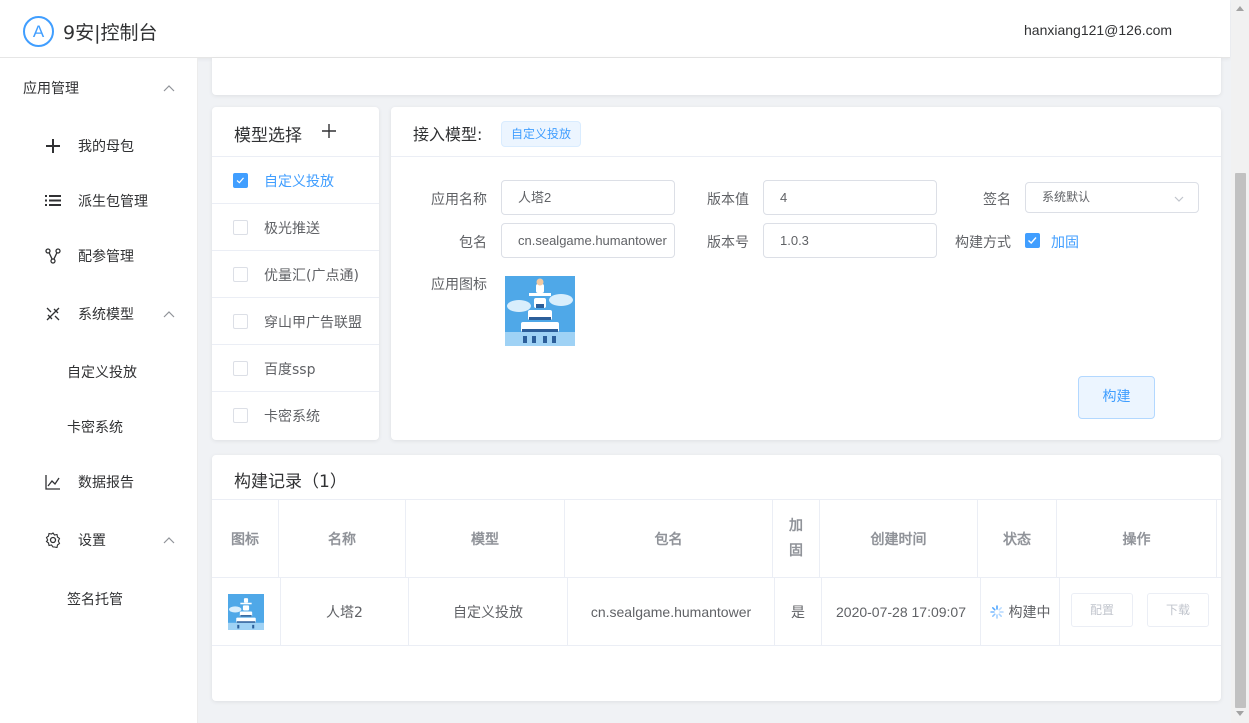  I want to click on sidebar-item-derived-packages: 派生包管理, so click(99, 201).